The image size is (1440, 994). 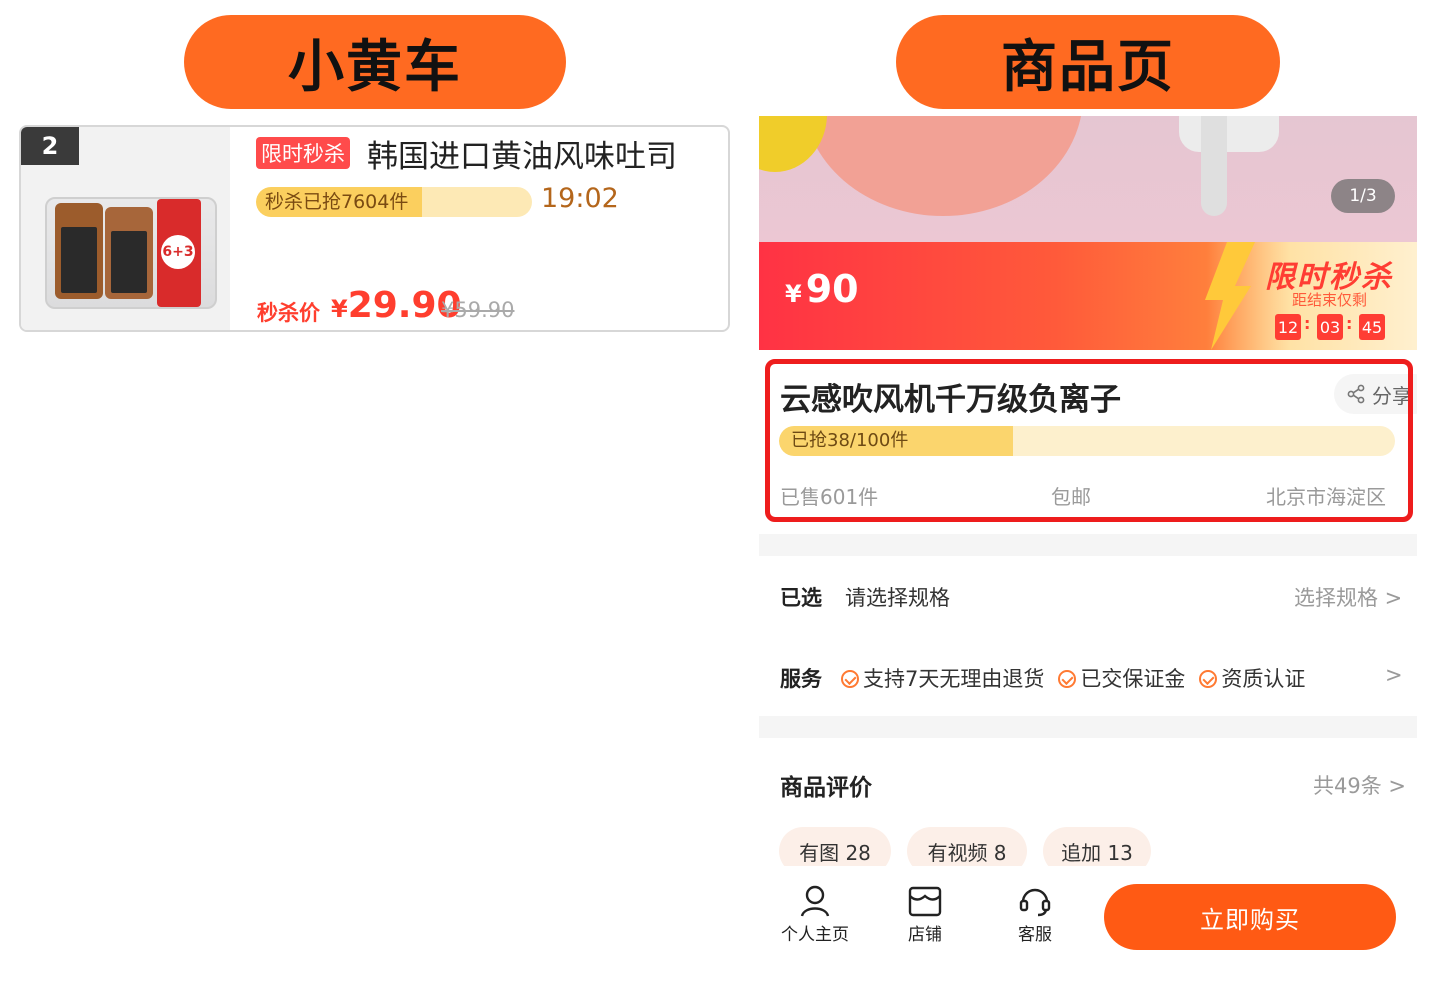 I want to click on nav-shop: 店铺, so click(x=925, y=914).